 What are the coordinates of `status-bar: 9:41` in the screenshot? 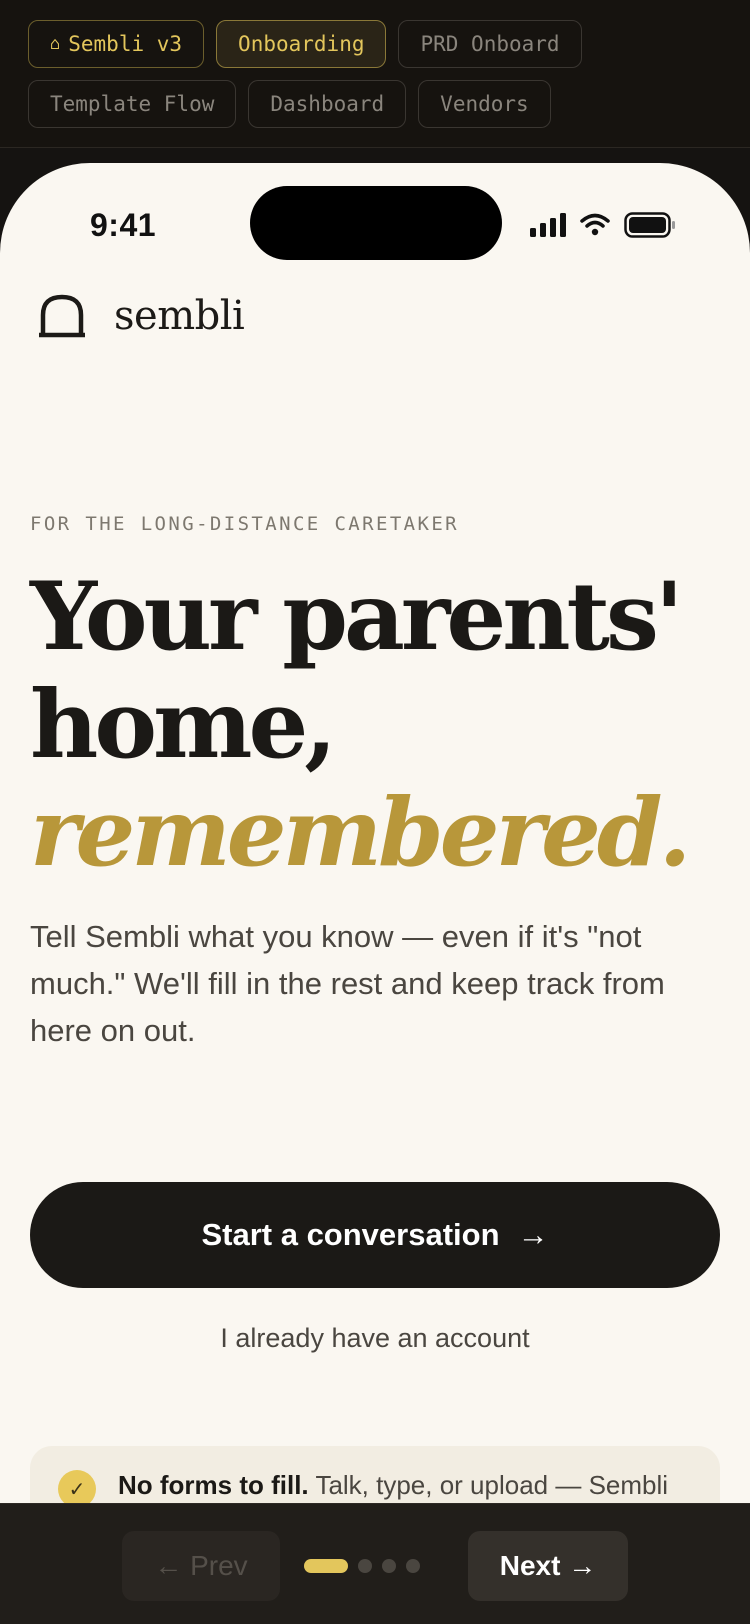 It's located at (375, 218).